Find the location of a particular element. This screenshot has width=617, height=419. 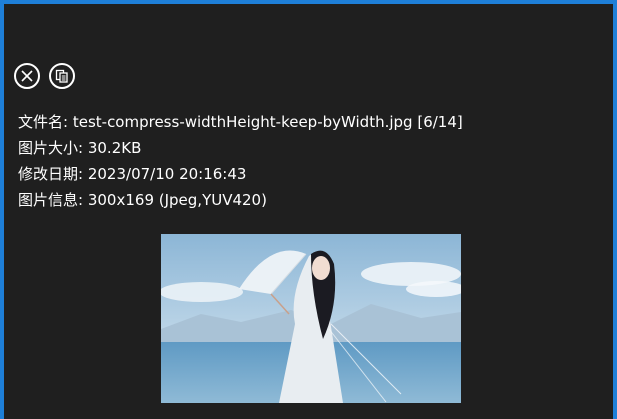

image-meta-value: 300x169 (Jpeg,YUV420) is located at coordinates (177, 200).